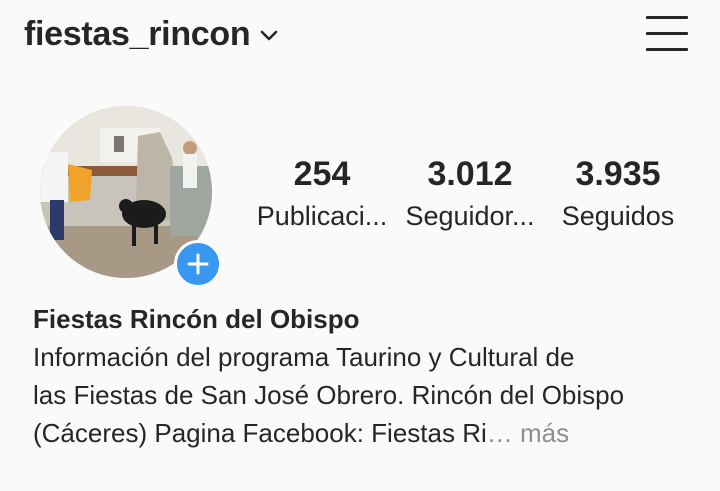  I want to click on top-bar: fiestas_rincon, so click(360, 36).